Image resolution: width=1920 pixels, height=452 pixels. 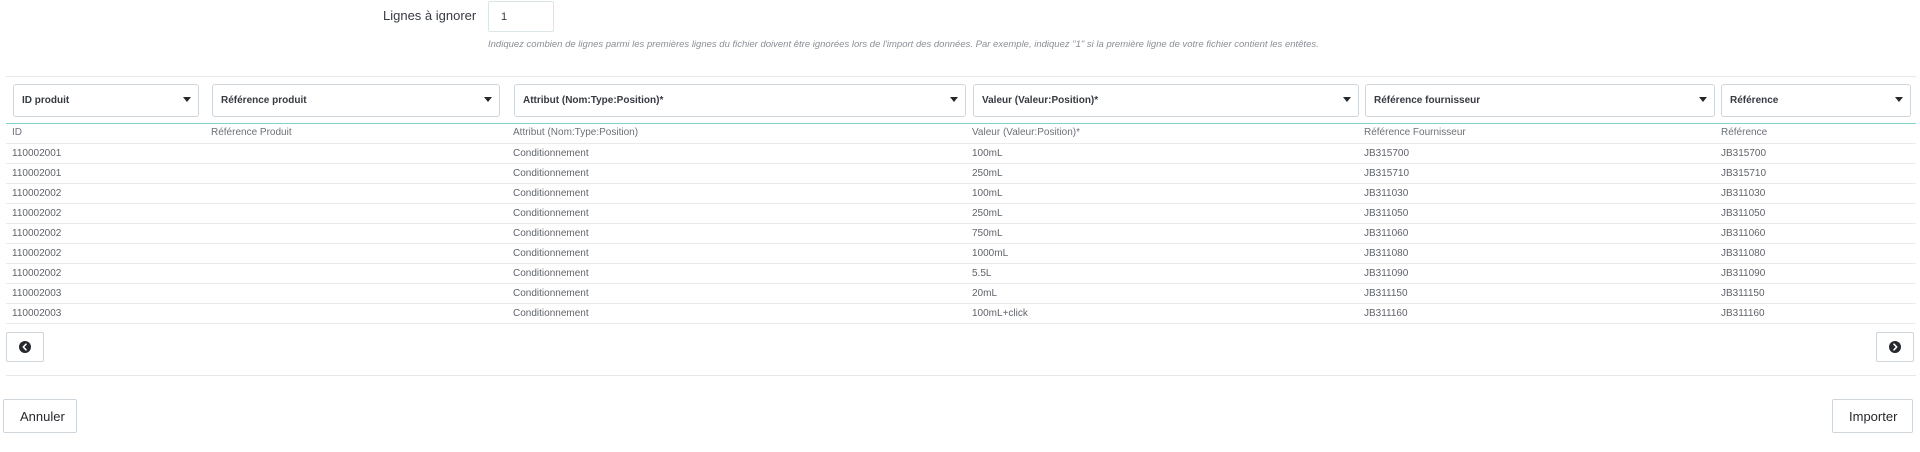 What do you see at coordinates (1872, 416) in the screenshot?
I see `import-button: Importer` at bounding box center [1872, 416].